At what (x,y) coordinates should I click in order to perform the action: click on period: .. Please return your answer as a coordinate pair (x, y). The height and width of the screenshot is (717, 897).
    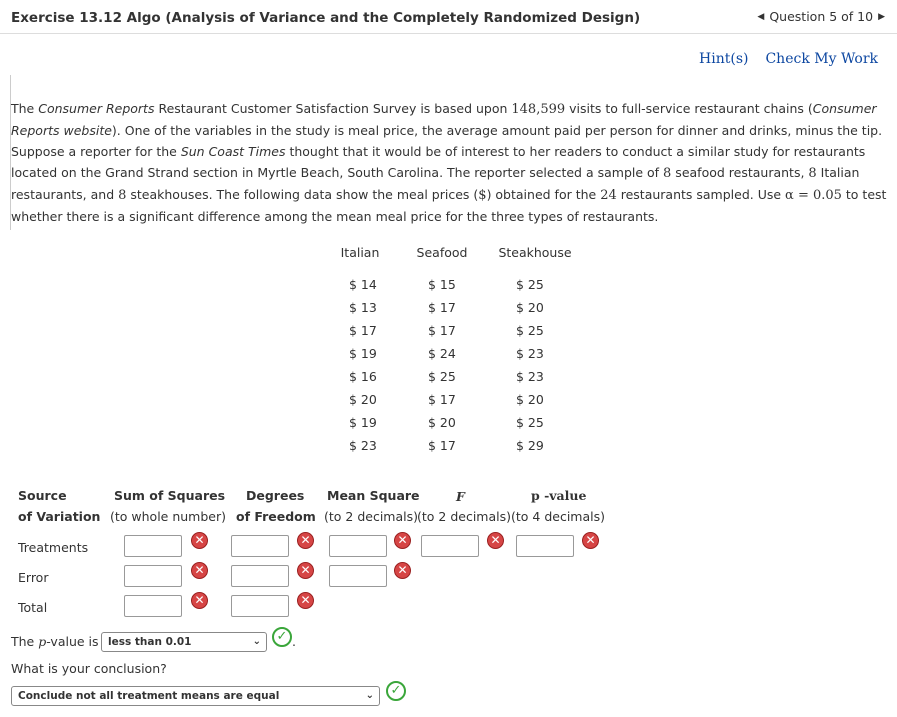
    Looking at the image, I should click on (294, 641).